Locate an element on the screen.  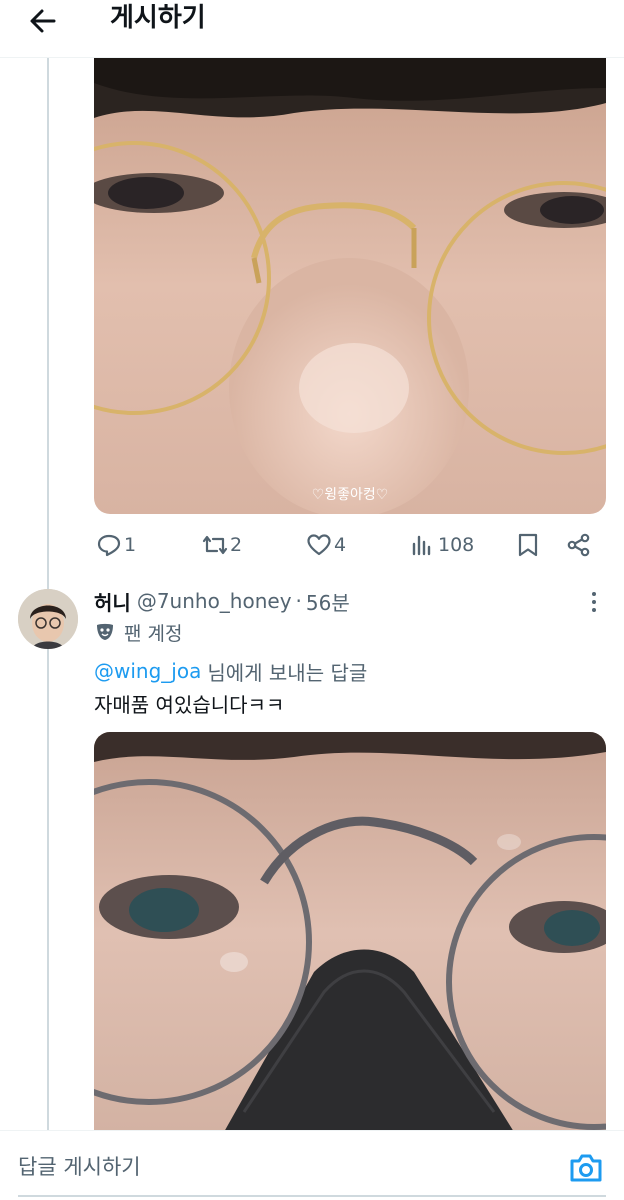
arrow-left-icon is located at coordinates (43, 21).